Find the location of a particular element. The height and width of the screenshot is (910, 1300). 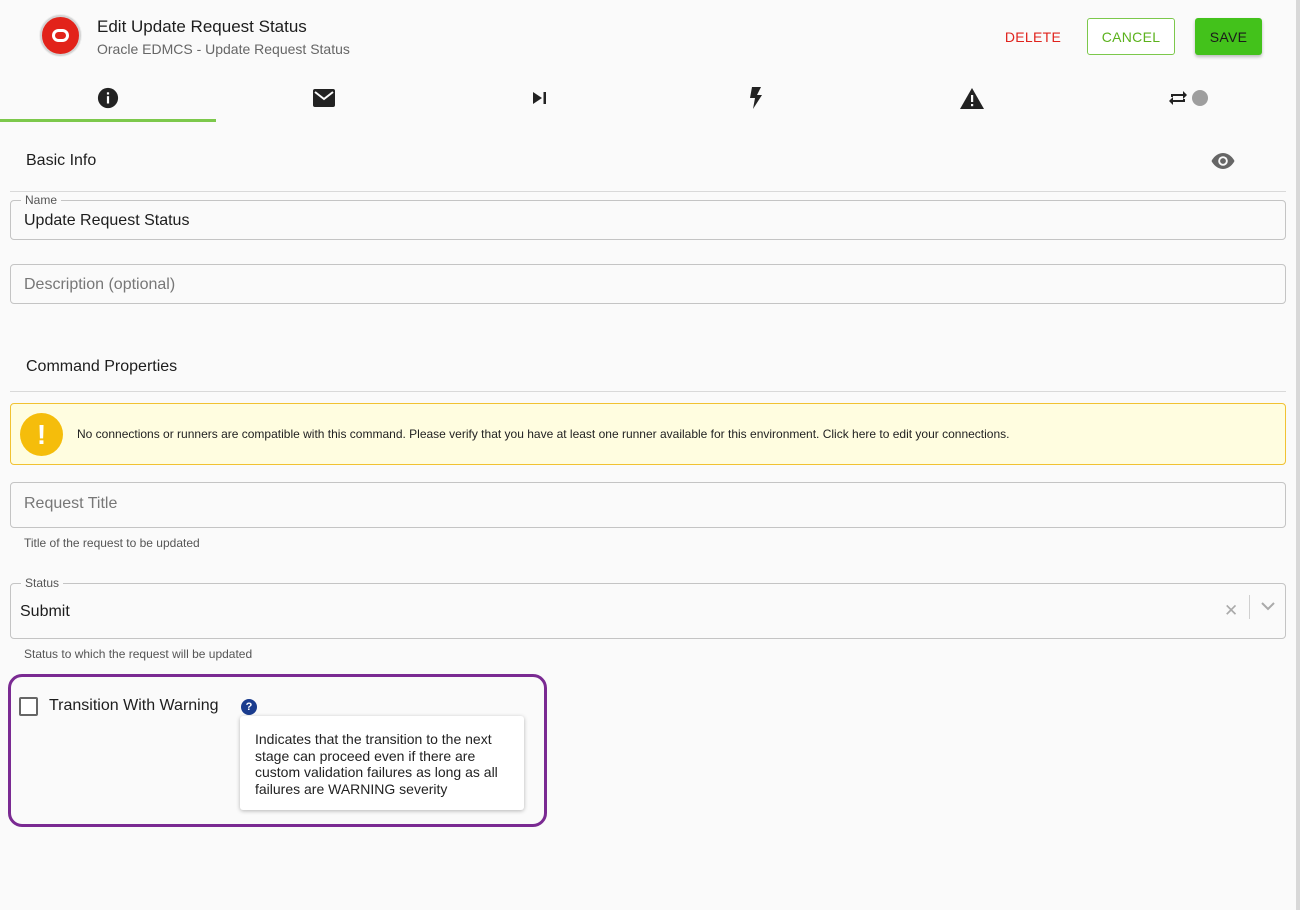

tab-info is located at coordinates (108, 98).